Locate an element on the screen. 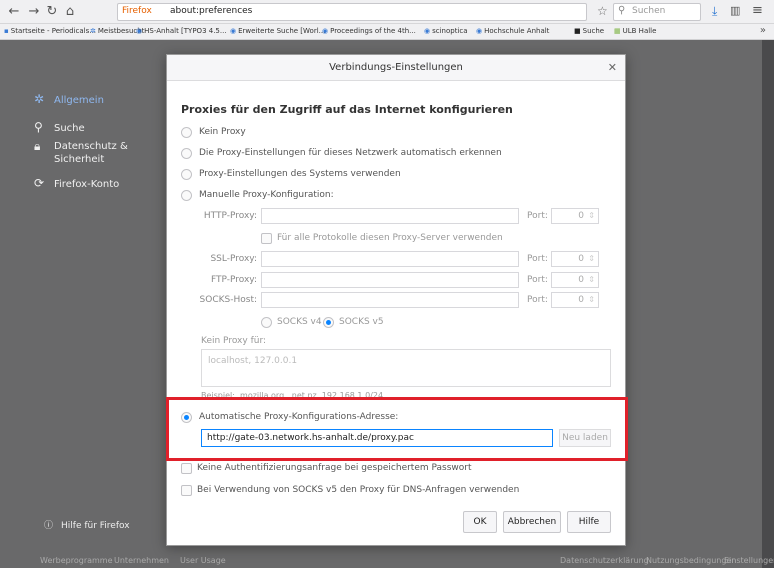 This screenshot has height=568, width=774. socks-port-label: Port: is located at coordinates (537, 300).